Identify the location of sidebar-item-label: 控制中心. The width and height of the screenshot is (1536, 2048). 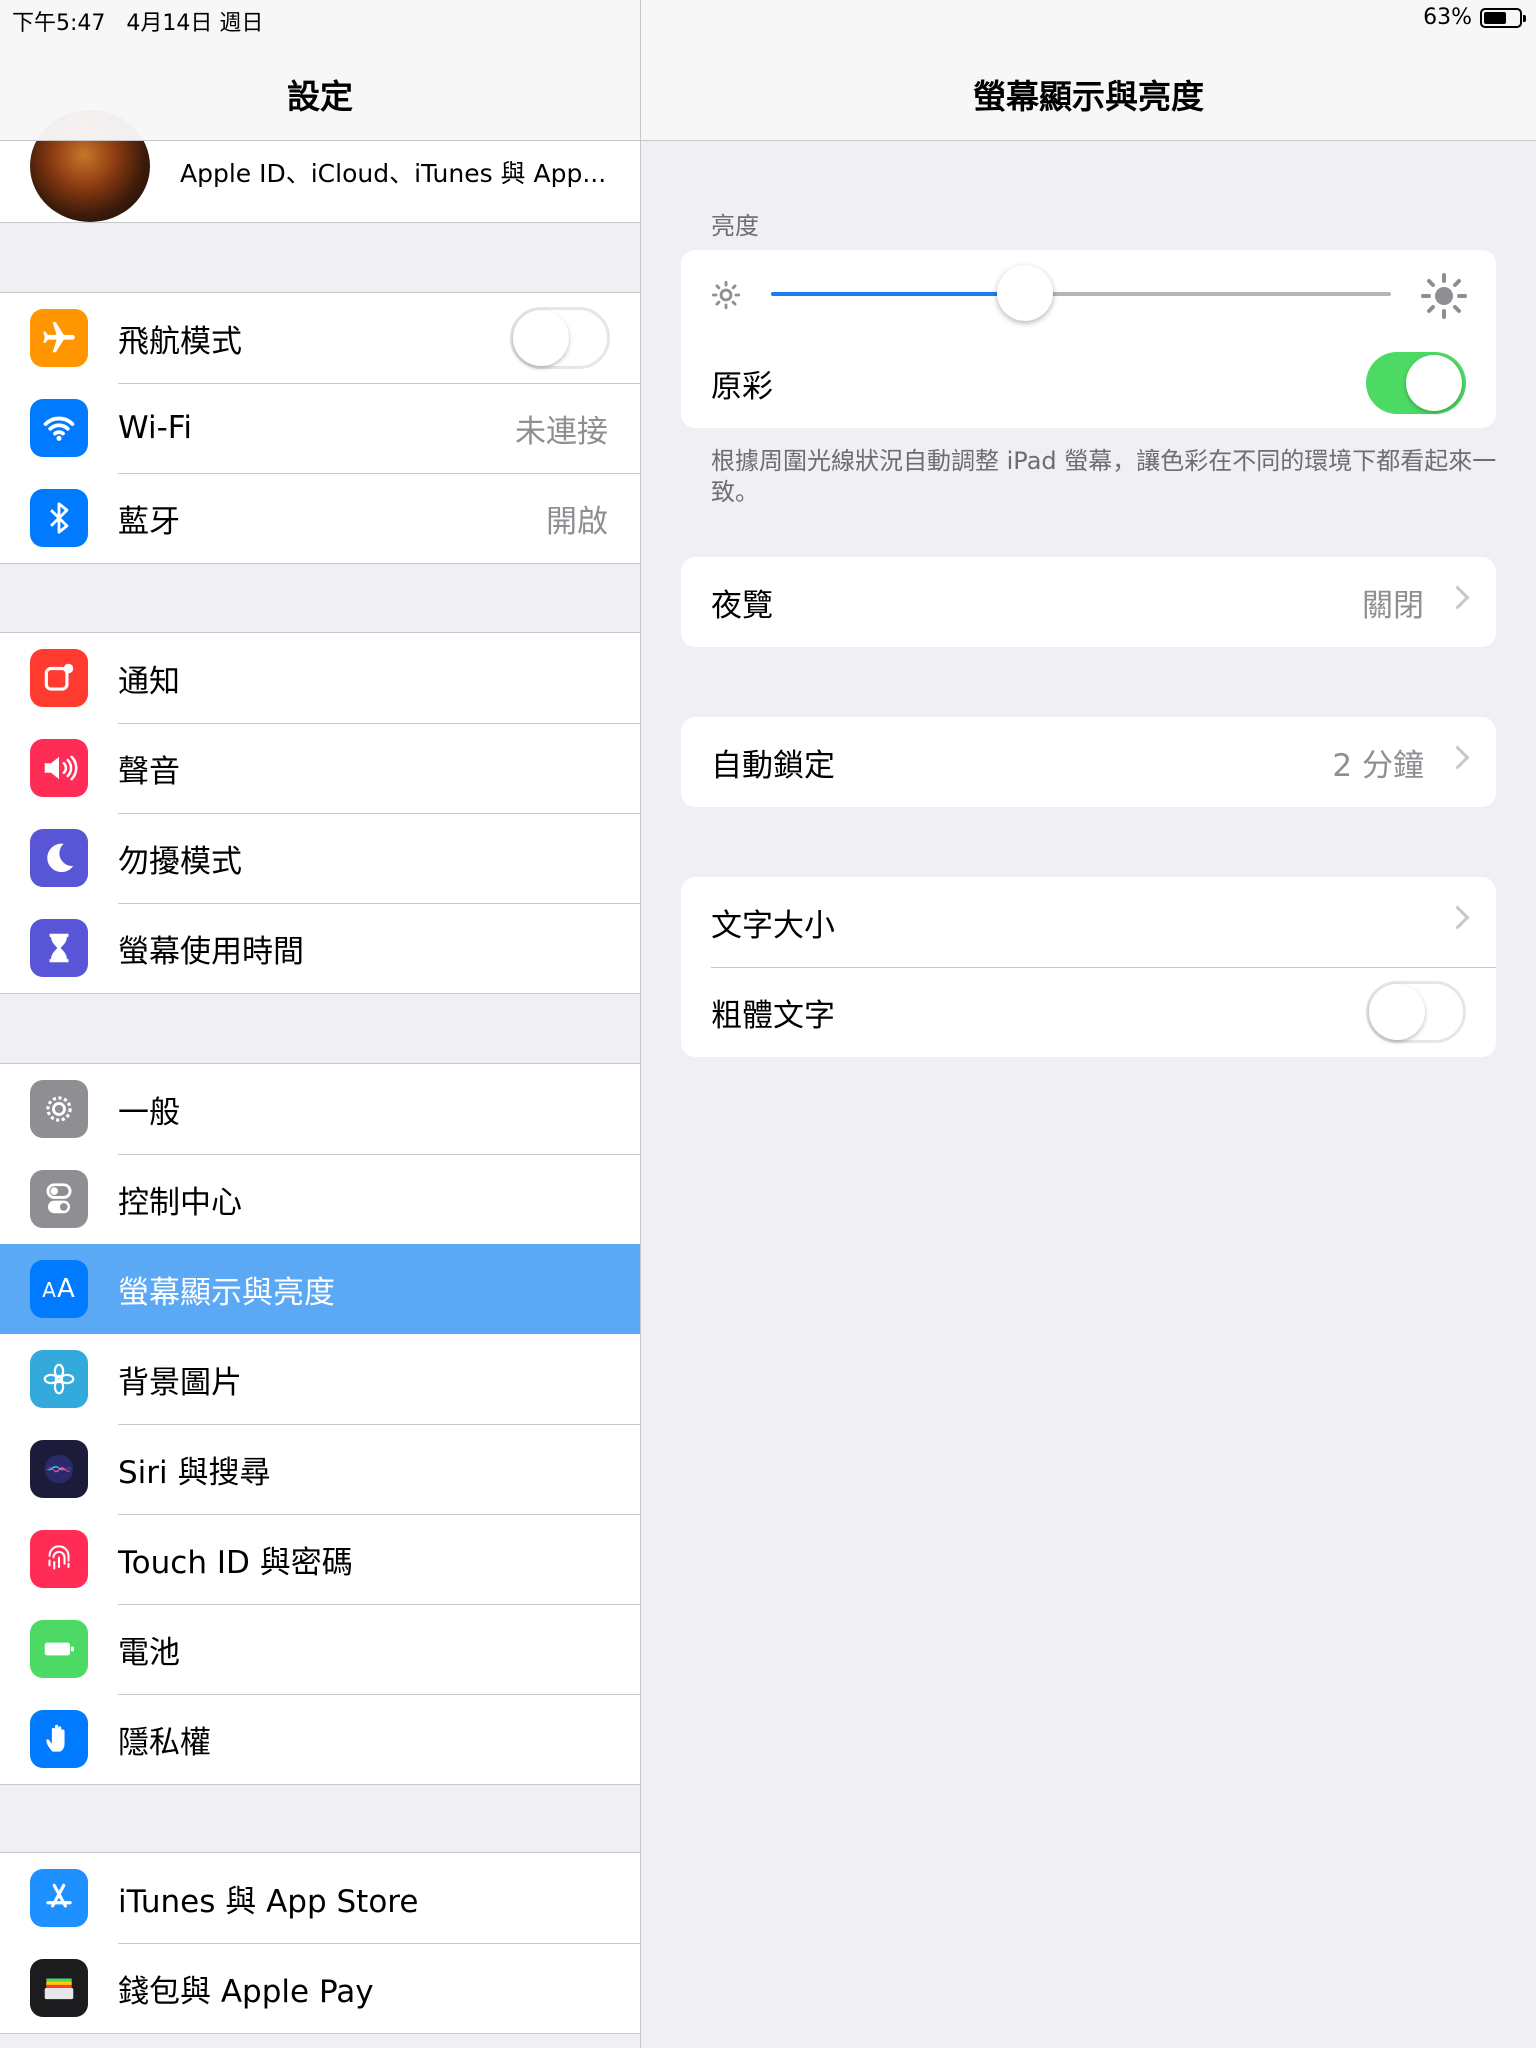
(180, 1202).